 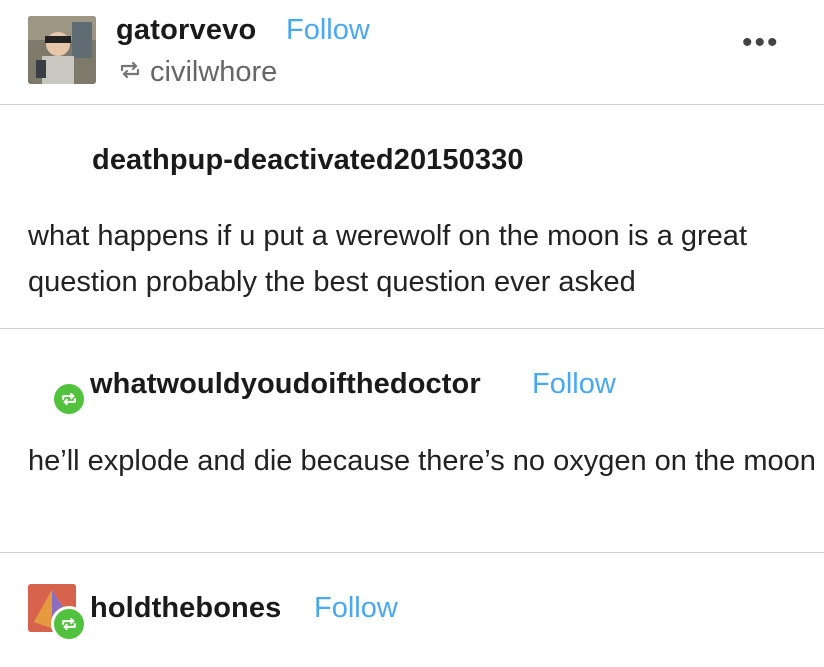 I want to click on more-options-icon: •••, so click(x=761, y=43).